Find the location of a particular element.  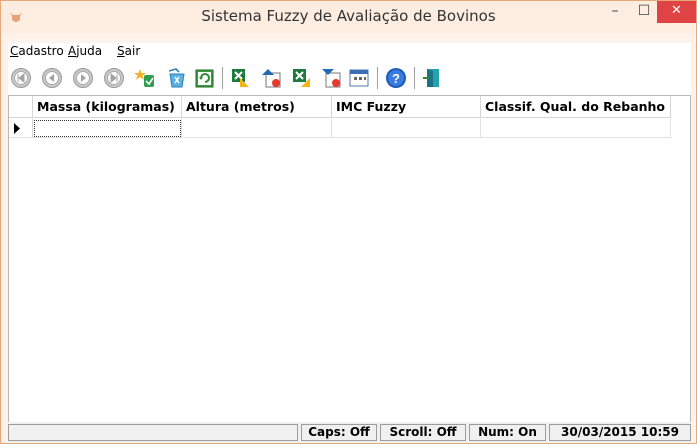

new-record-icon is located at coordinates (145, 78).